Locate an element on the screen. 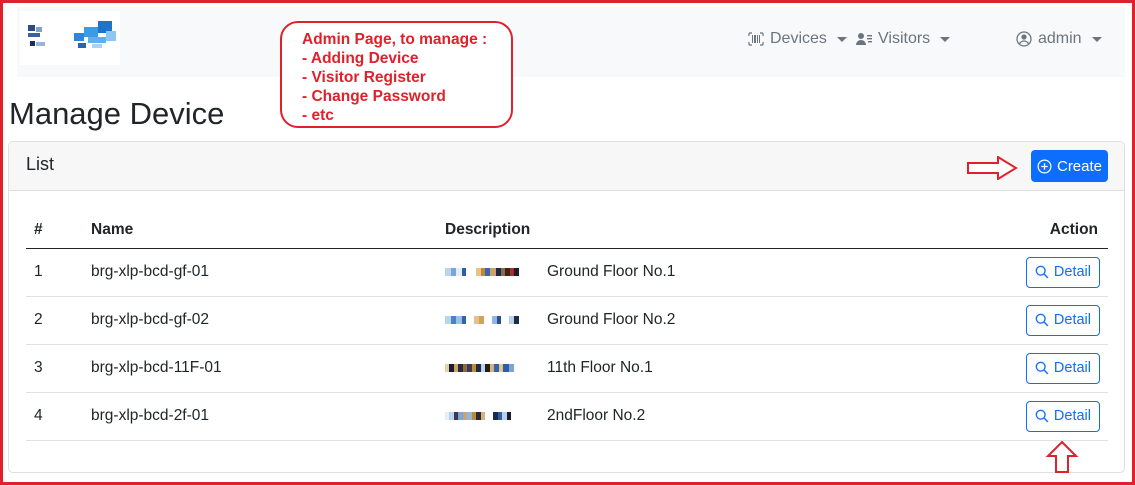 The width and height of the screenshot is (1135, 485). nav-visitors-dropdown: Visitors is located at coordinates (903, 39).